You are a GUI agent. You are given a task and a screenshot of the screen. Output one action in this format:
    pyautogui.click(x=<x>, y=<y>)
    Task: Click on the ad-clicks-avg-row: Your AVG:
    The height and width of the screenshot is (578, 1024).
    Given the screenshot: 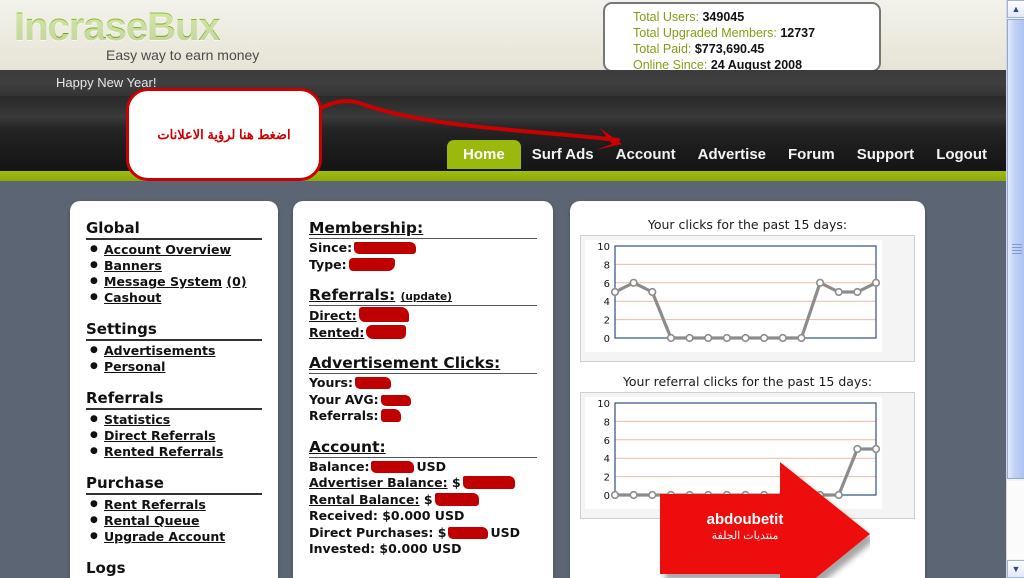 What is the action you would take?
    pyautogui.click(x=423, y=400)
    